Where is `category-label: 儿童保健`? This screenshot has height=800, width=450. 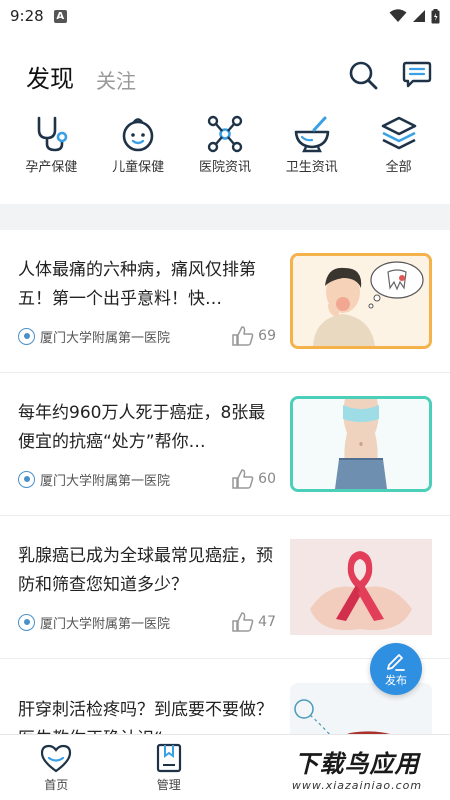
category-label: 儿童保健 is located at coordinates (138, 167).